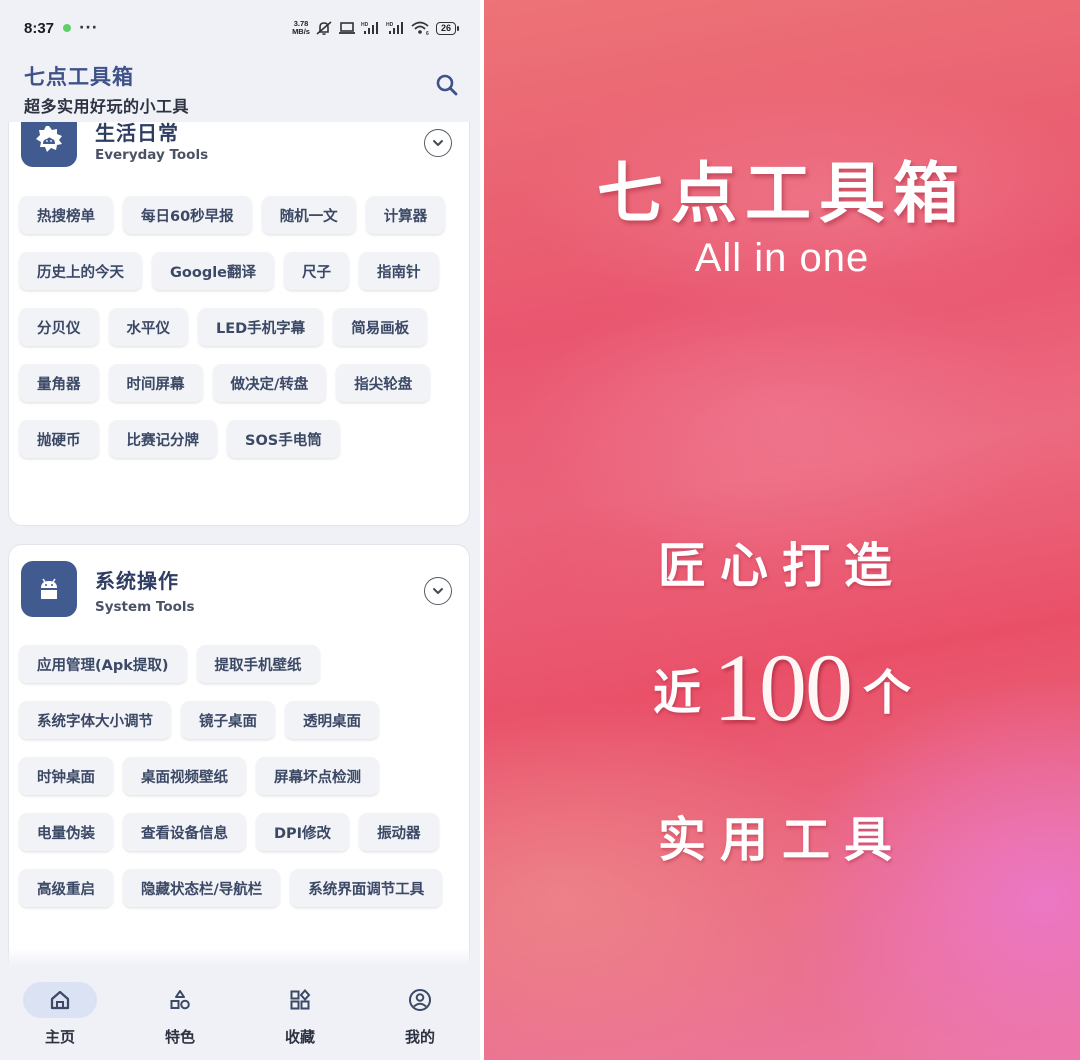 Image resolution: width=1080 pixels, height=1060 pixels. Describe the element at coordinates (184, 776) in the screenshot. I see `tool-chip: 桌面视频壁纸` at that location.